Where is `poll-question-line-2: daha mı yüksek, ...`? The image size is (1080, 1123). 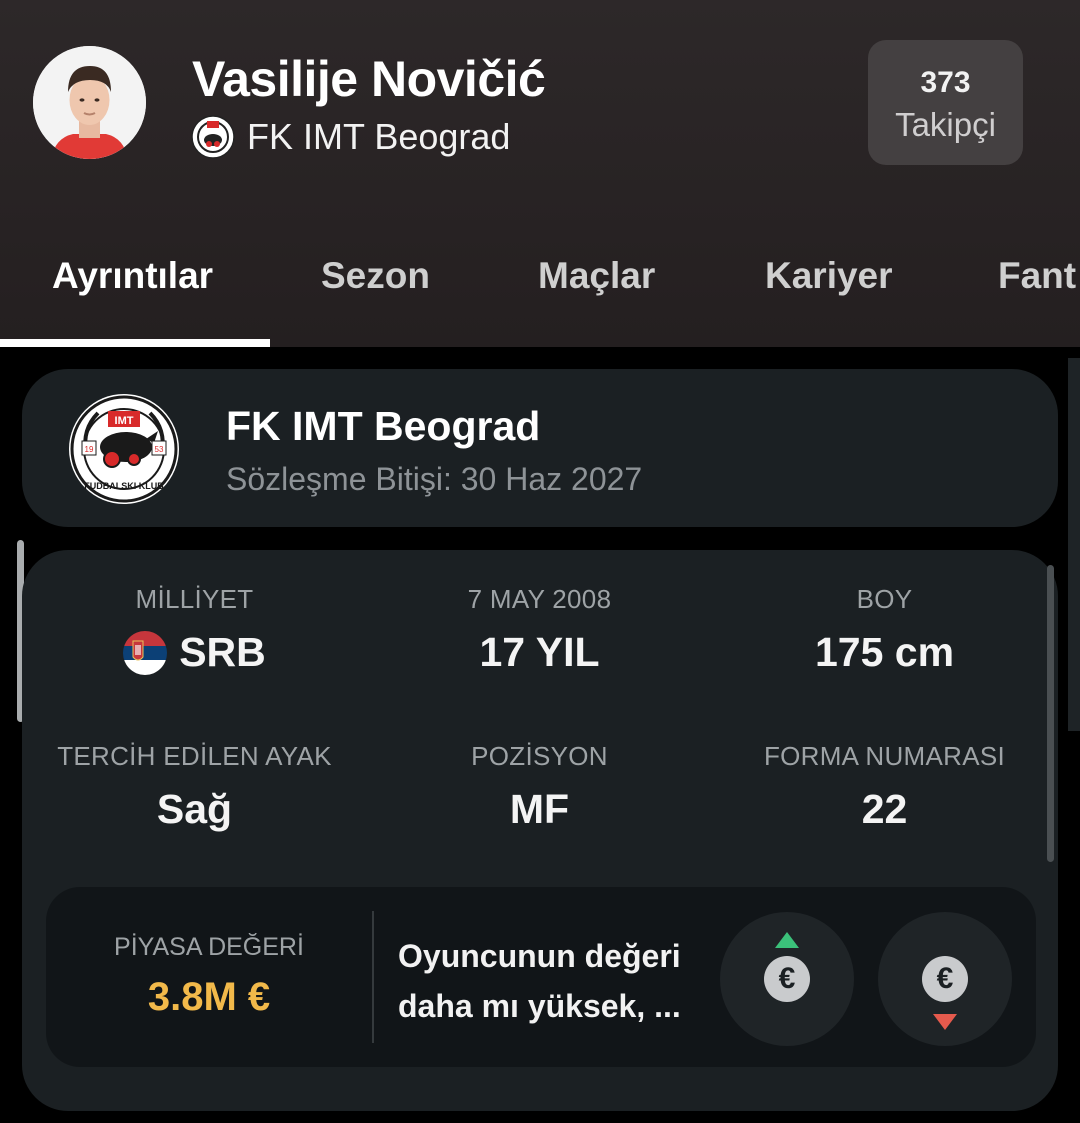 poll-question-line-2: daha mı yüksek, ... is located at coordinates (539, 1006).